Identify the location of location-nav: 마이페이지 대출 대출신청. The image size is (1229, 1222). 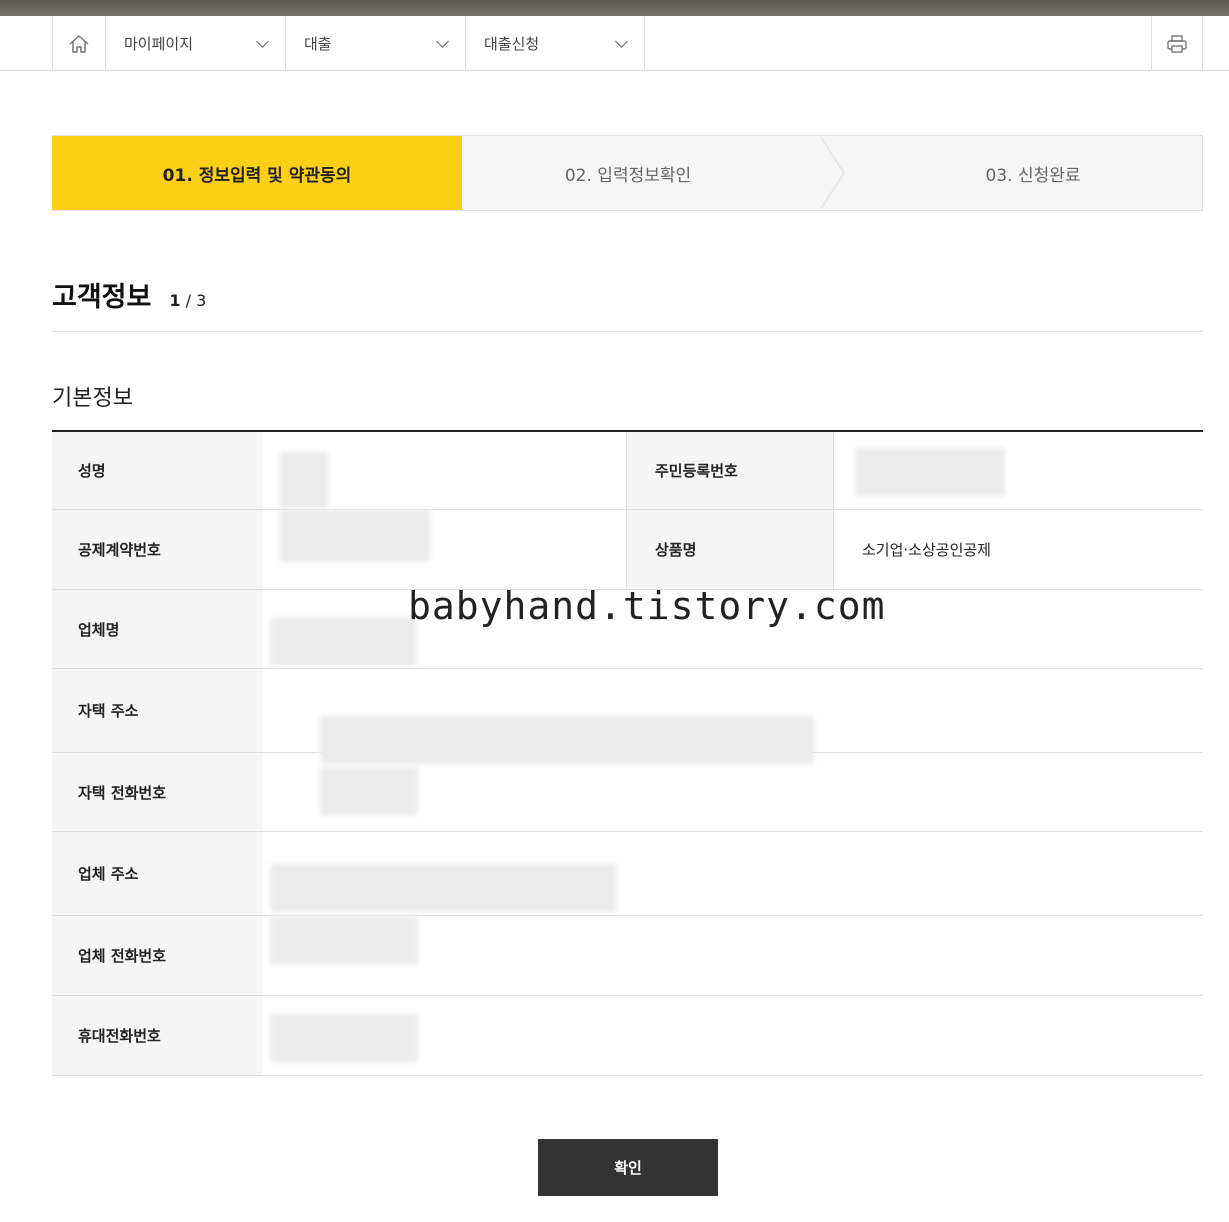
(614, 43).